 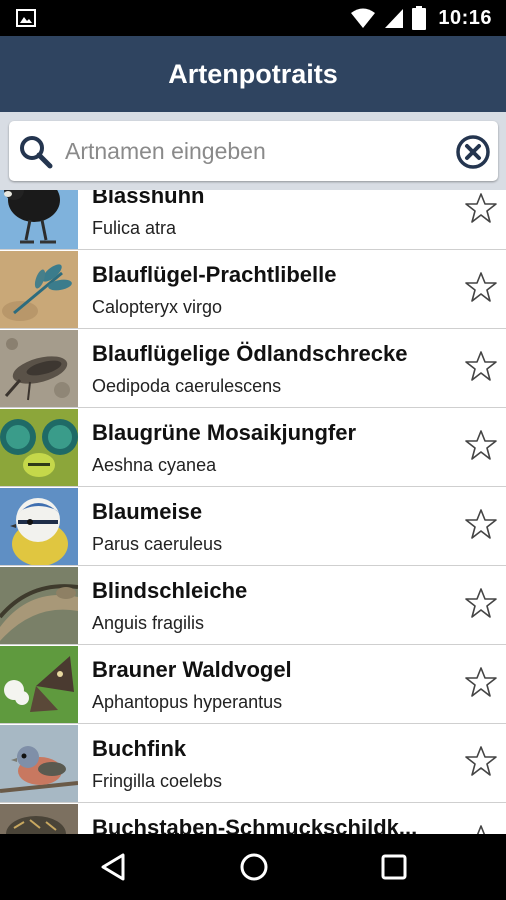 I want to click on list-item: Blaumeise Parus caeruleus, so click(x=253, y=526).